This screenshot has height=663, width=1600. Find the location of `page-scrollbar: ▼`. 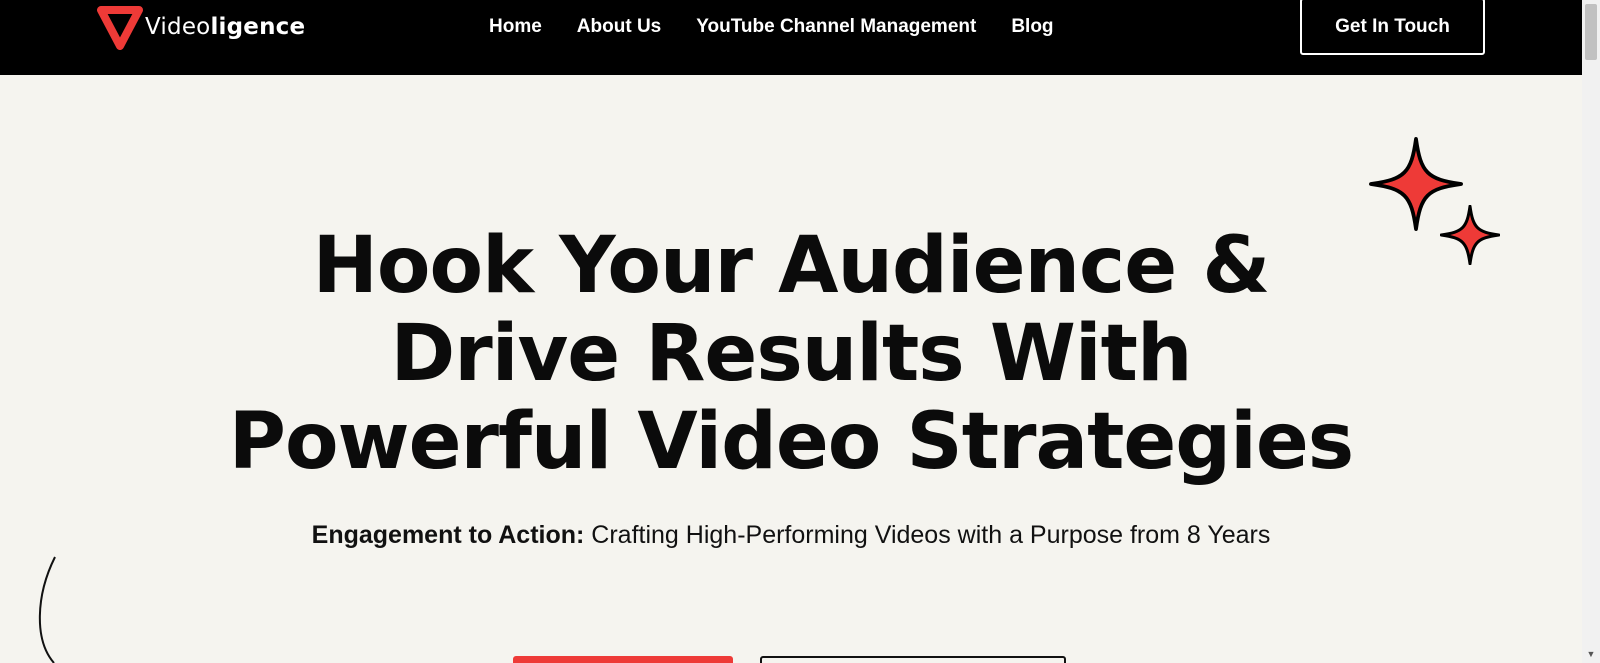

page-scrollbar: ▼ is located at coordinates (1591, 331).